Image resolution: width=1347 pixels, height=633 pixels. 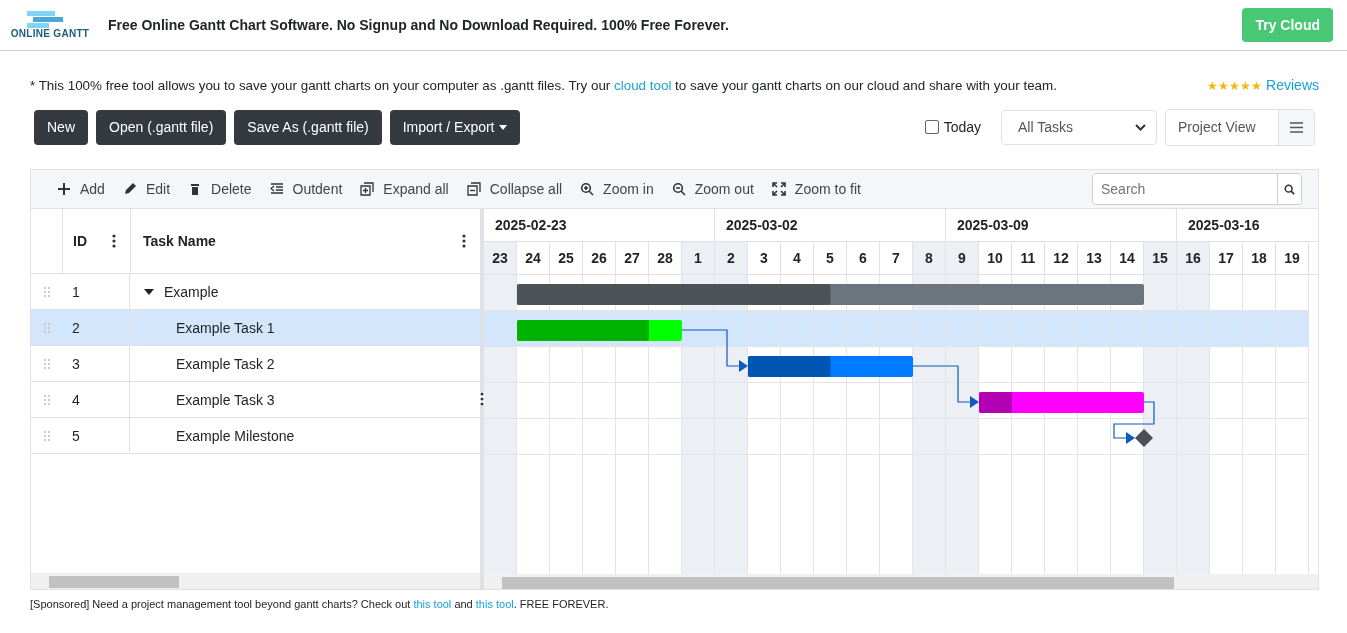 What do you see at coordinates (1028, 258) in the screenshot?
I see `day-cell: 11` at bounding box center [1028, 258].